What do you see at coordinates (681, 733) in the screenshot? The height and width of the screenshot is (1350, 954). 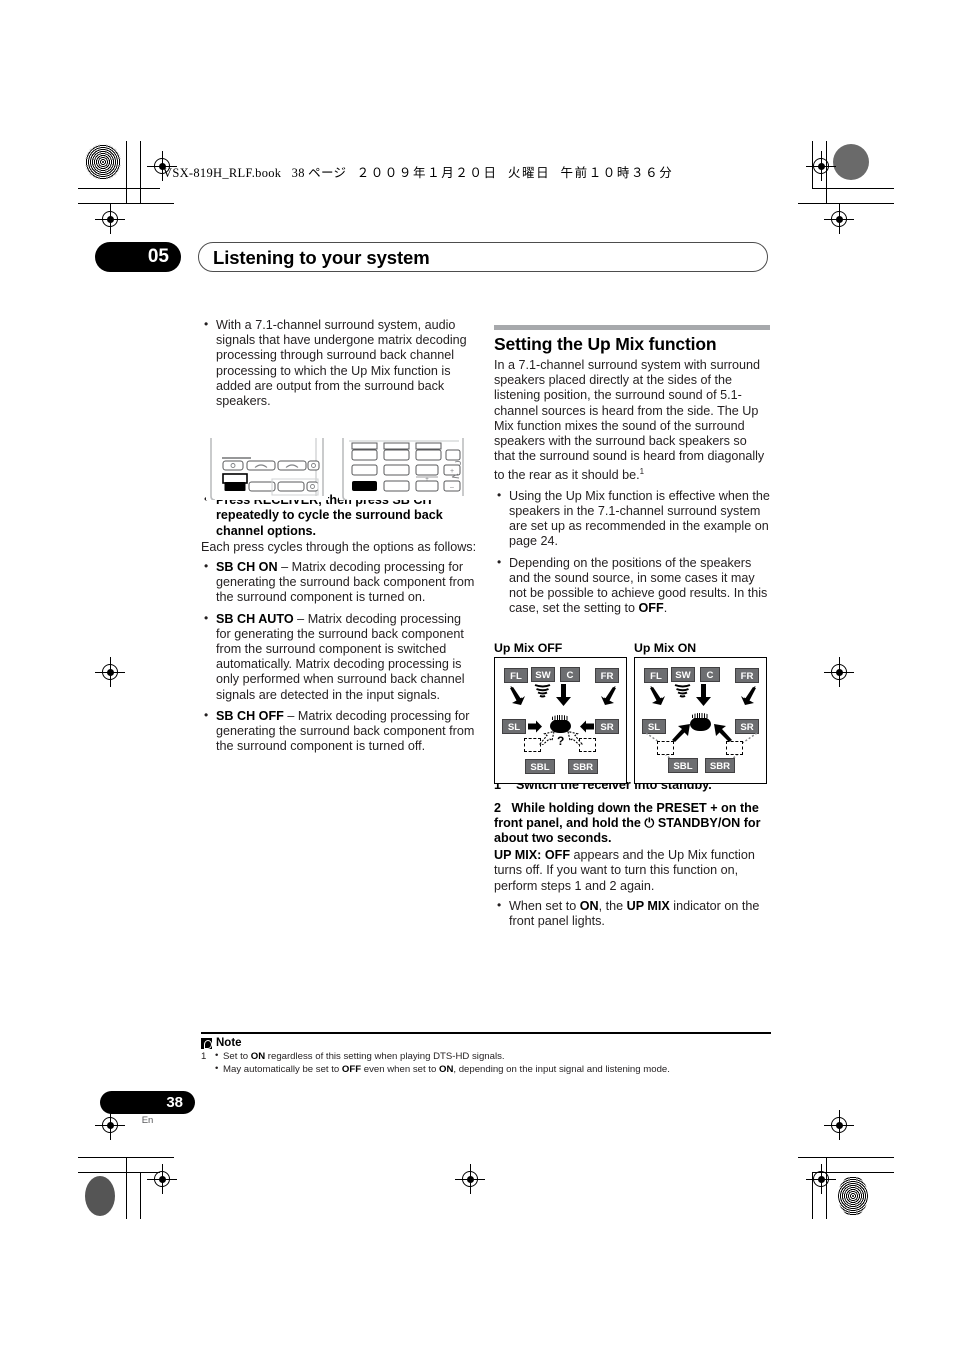 I see `upmix-arrow-left` at bounding box center [681, 733].